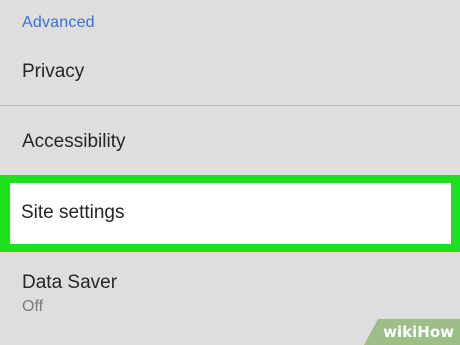 The width and height of the screenshot is (460, 345). Describe the element at coordinates (53, 71) in the screenshot. I see `settings-item-label: Privacy` at that location.